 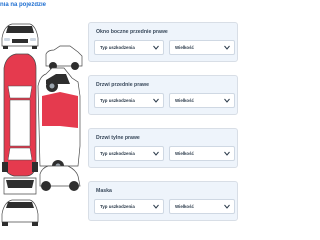 I want to click on damage-panel-hood: Maska Typ uszkodzenia Wielkość, so click(x=163, y=201).